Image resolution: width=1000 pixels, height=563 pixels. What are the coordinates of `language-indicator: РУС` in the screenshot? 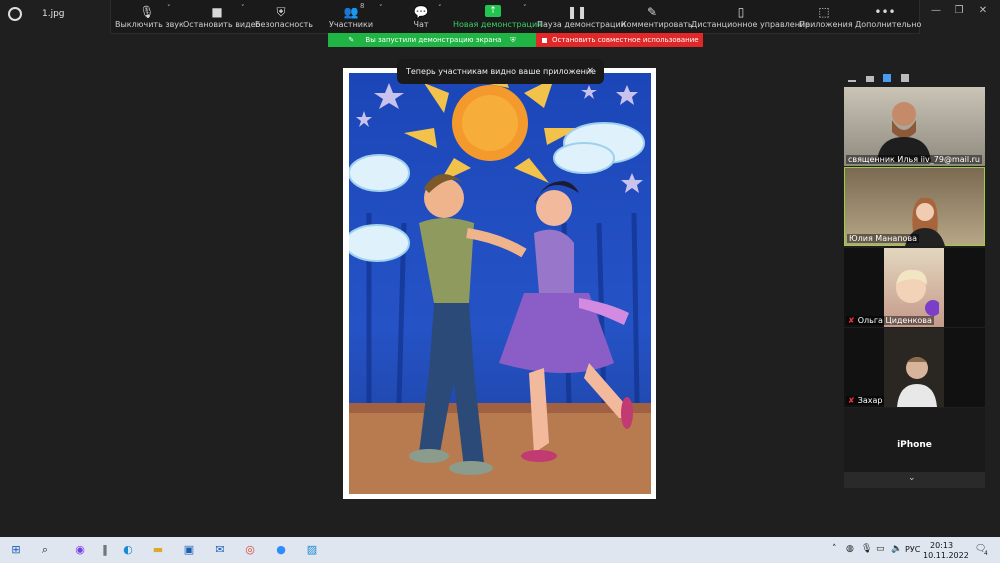 It's located at (912, 549).